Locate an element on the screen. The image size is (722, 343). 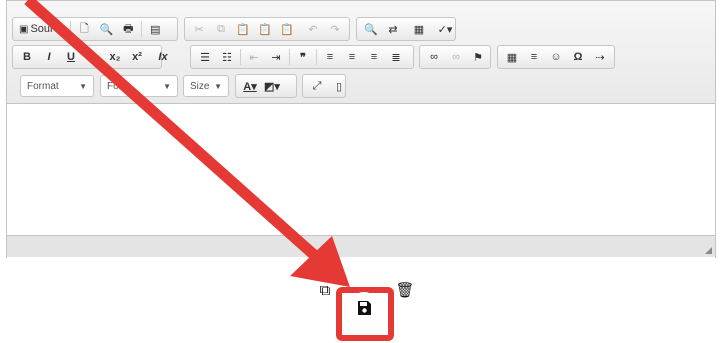
font-label: Font is located at coordinates (117, 86).